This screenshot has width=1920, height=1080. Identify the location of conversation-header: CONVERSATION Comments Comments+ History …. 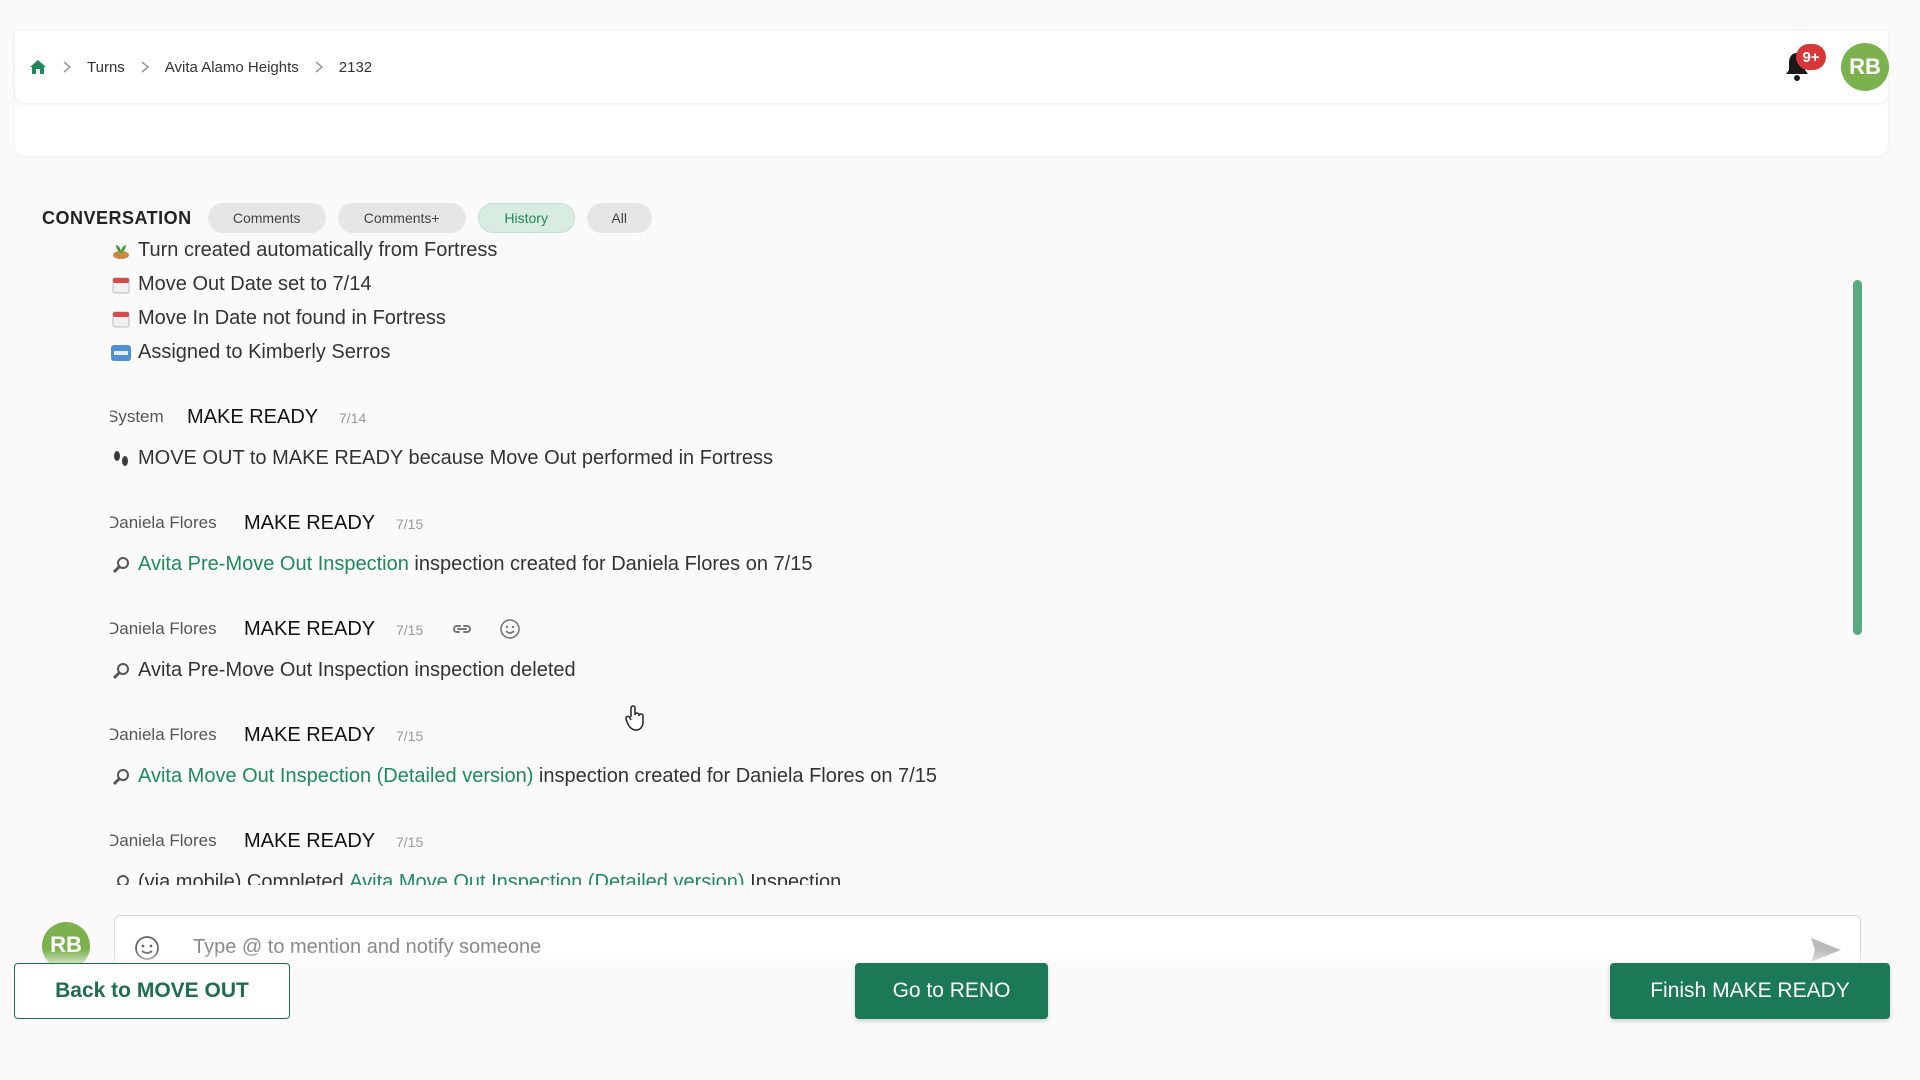
(353, 218).